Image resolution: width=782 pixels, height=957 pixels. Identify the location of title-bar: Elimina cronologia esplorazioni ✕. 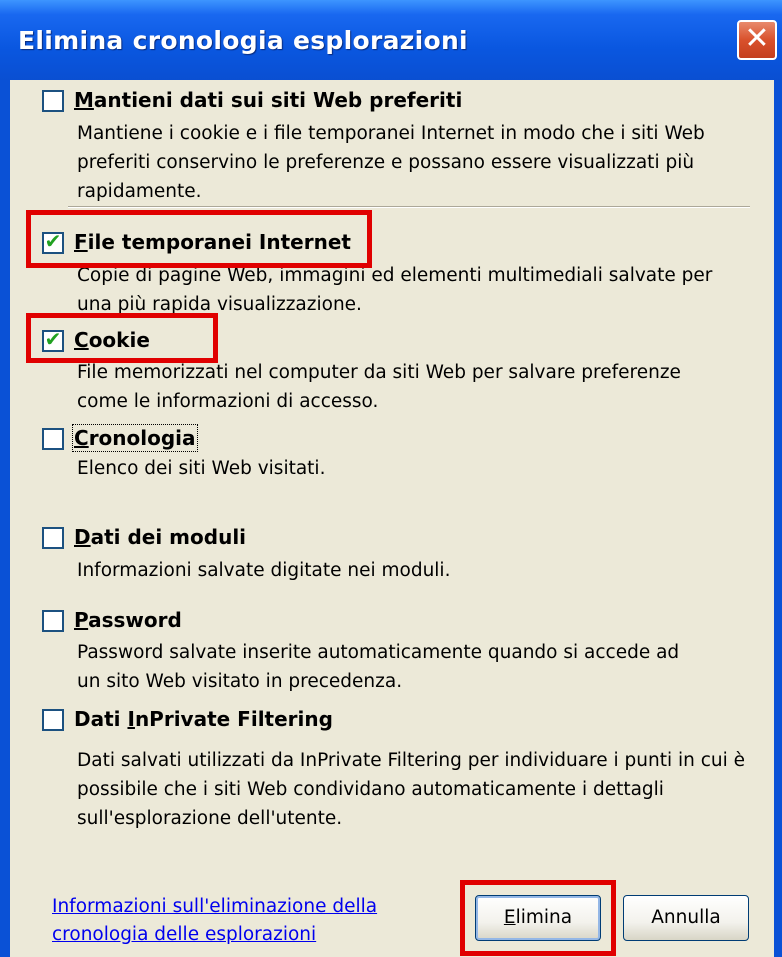
(391, 40).